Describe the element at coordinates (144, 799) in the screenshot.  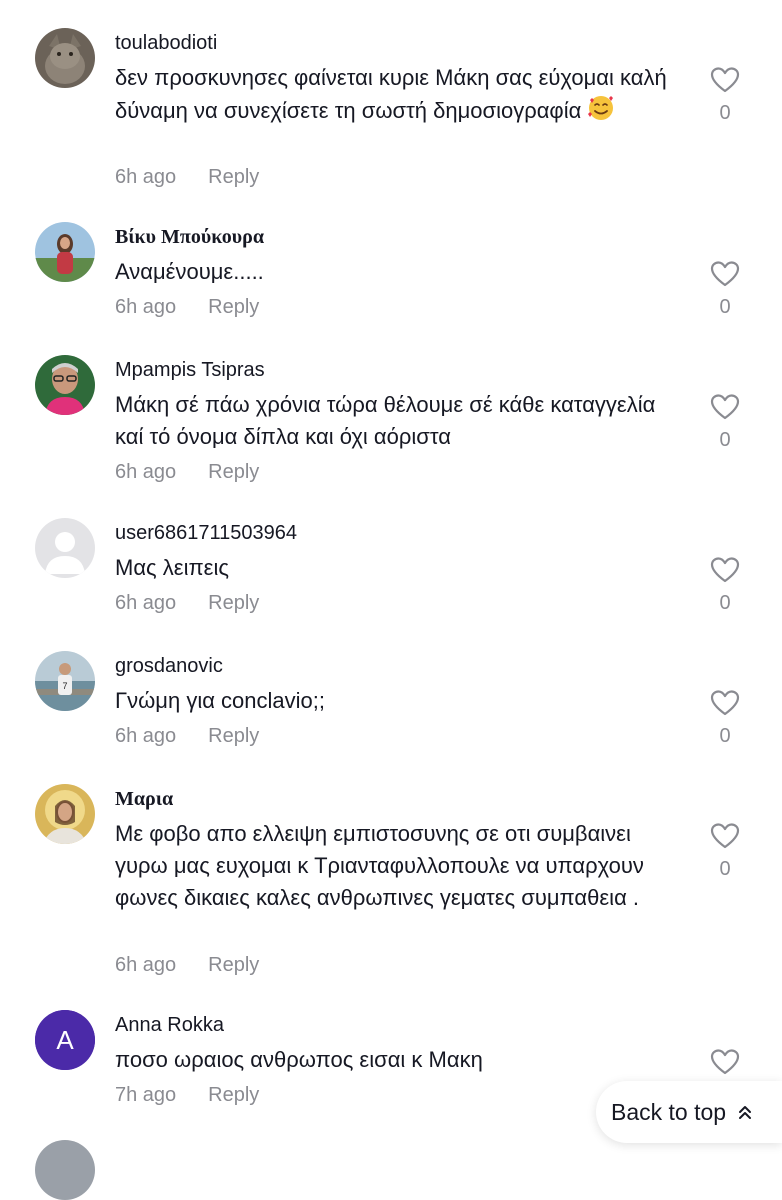
I see `comment-username: Μαρια` at that location.